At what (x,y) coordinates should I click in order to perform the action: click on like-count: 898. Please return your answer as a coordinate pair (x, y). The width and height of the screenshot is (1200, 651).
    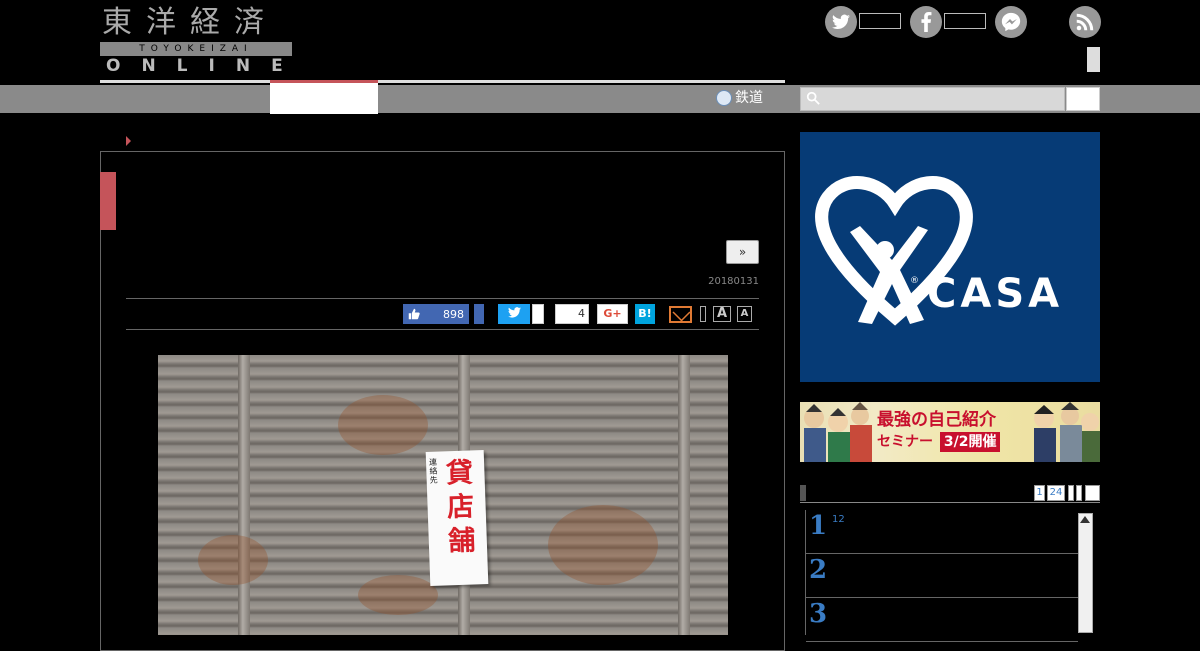
    Looking at the image, I should click on (453, 314).